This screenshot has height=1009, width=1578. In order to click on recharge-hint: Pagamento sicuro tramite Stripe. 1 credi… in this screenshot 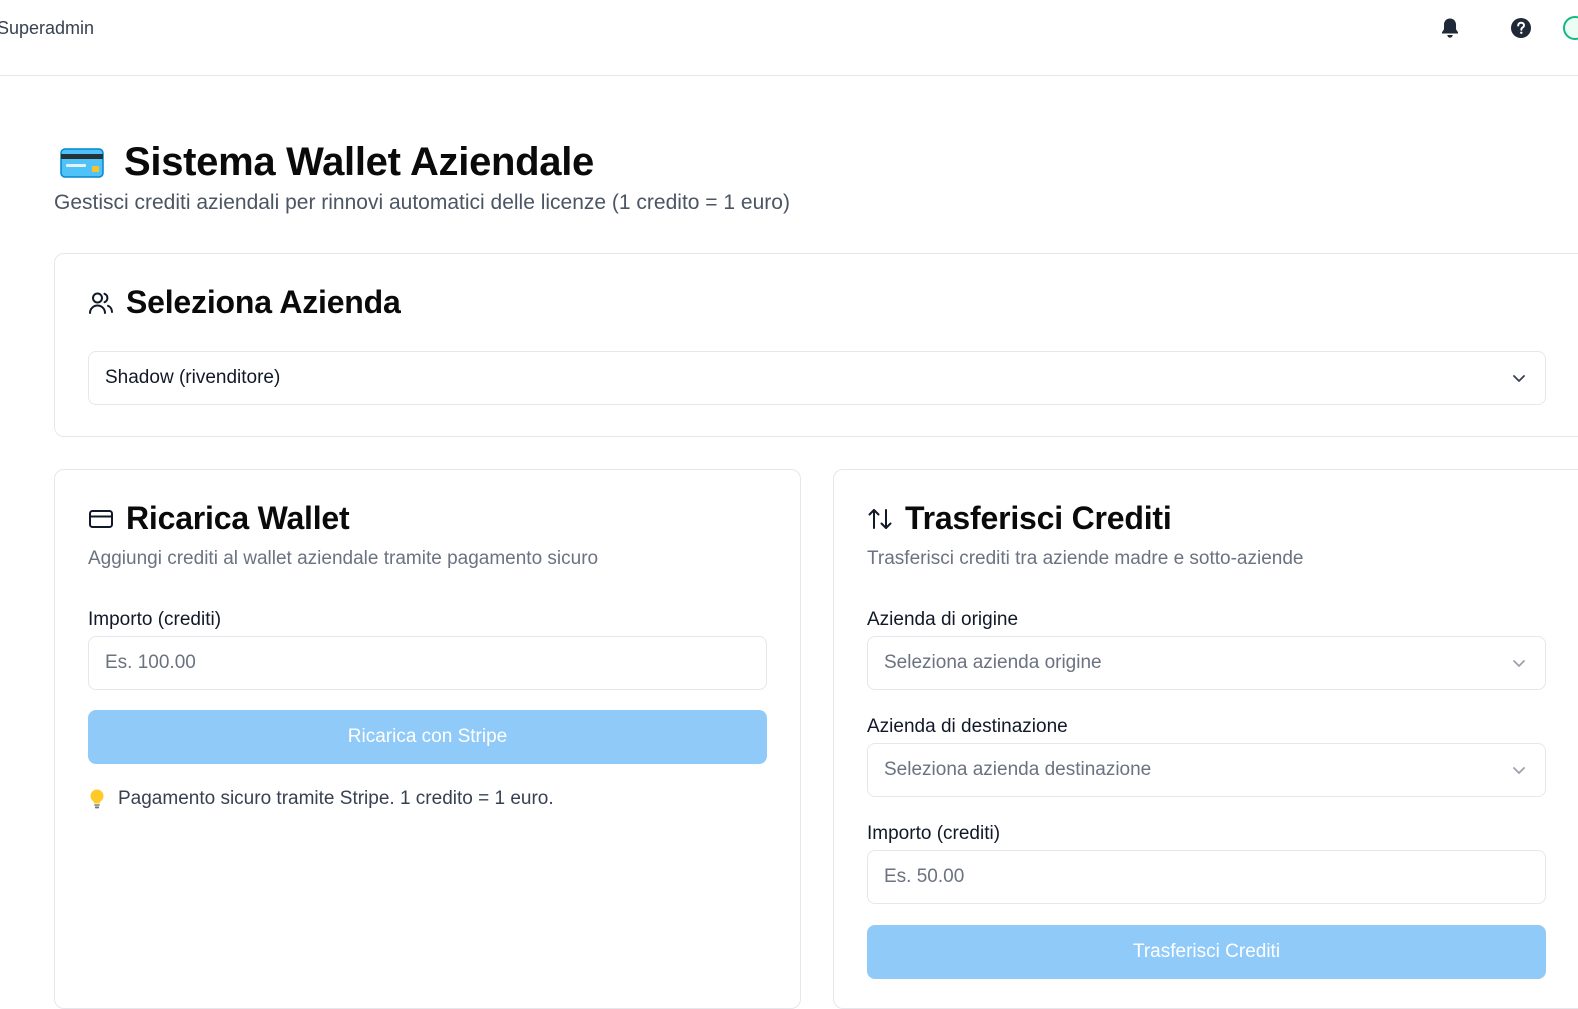, I will do `click(321, 799)`.